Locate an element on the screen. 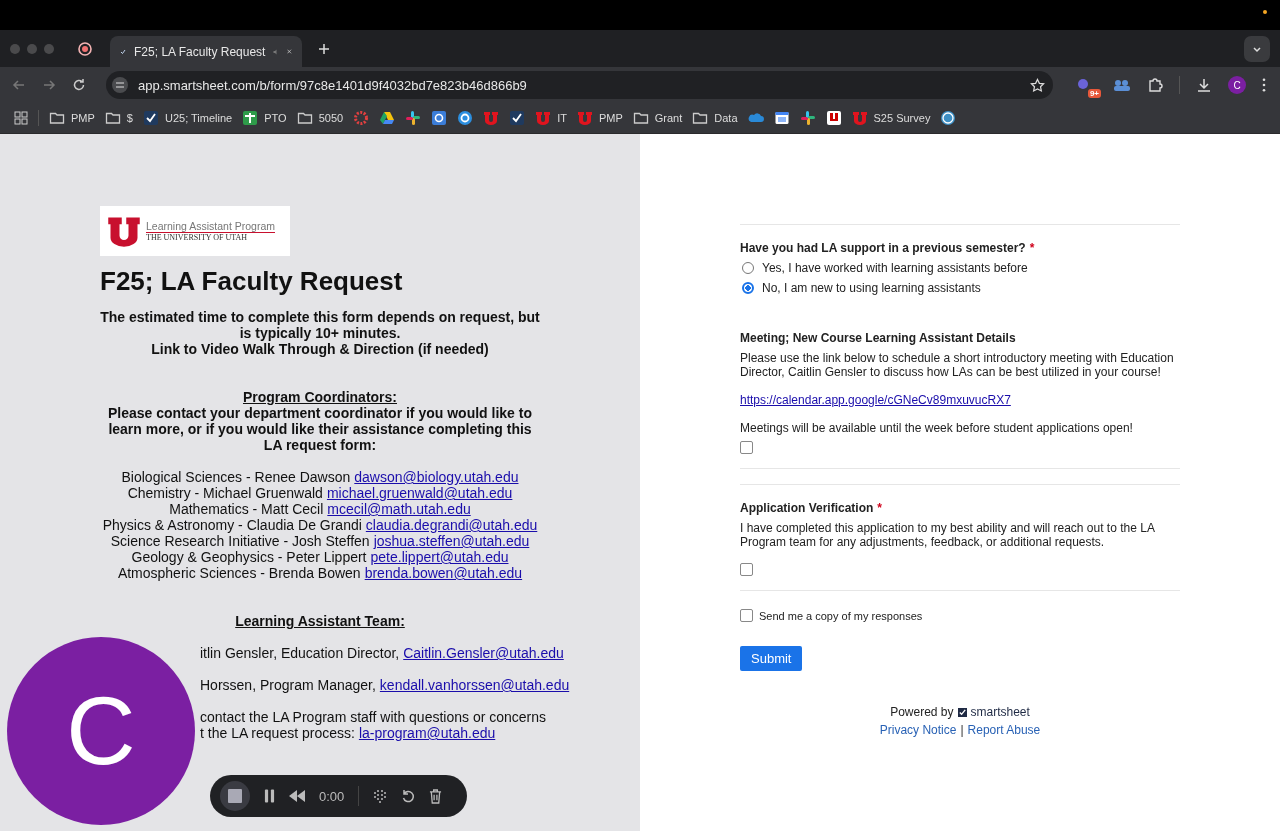 The height and width of the screenshot is (831, 1280). square-icon is located at coordinates (439, 118).